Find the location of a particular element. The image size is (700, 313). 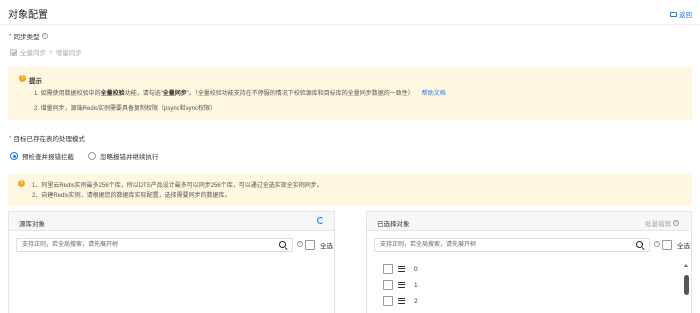

tip-line-2: 2. 增量同步，源端Redis实例需要具备复制权限（psync和sync权限） is located at coordinates (125, 109).